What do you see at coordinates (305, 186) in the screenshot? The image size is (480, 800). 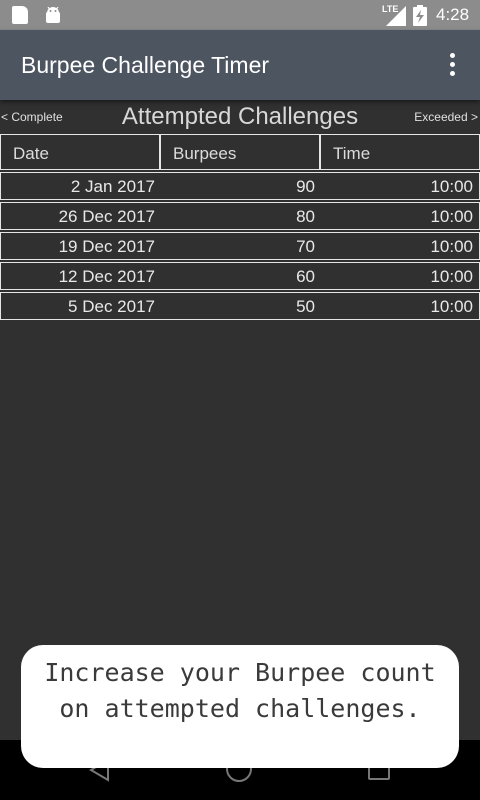 I see `cell-burpees: 90` at bounding box center [305, 186].